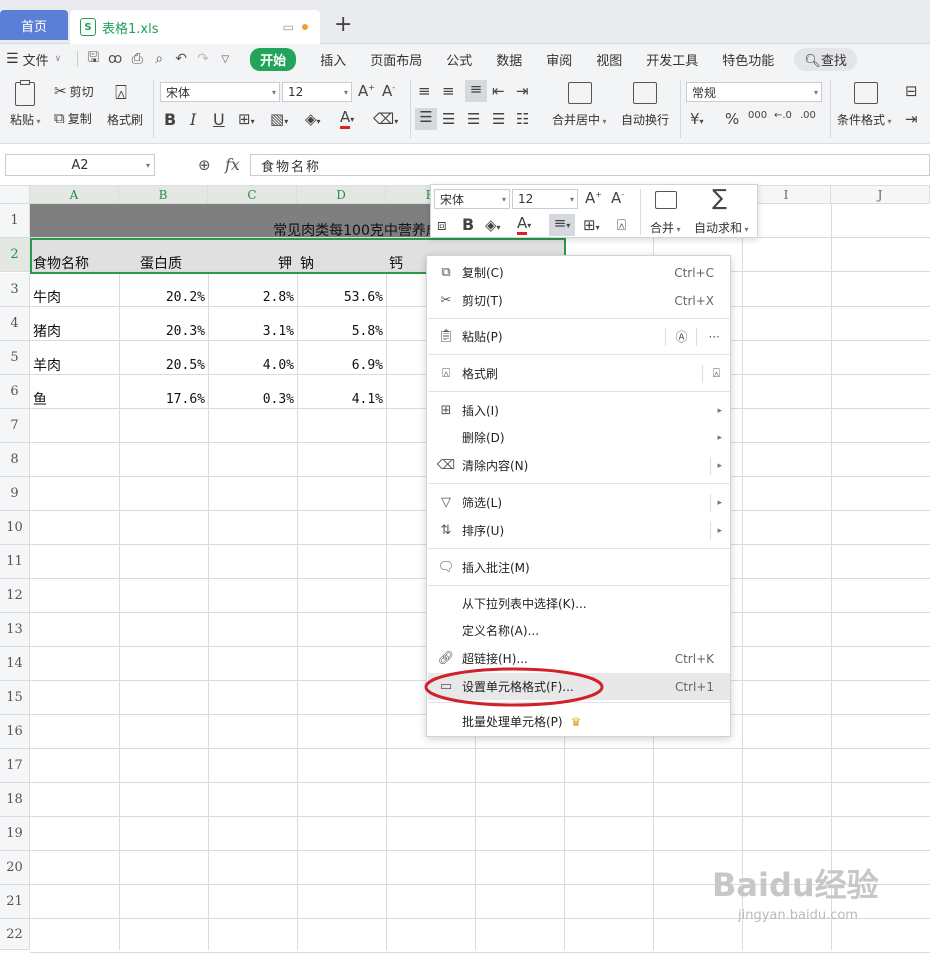 The width and height of the screenshot is (930, 953). Describe the element at coordinates (15, 494) in the screenshot. I see `row-header: 9` at that location.